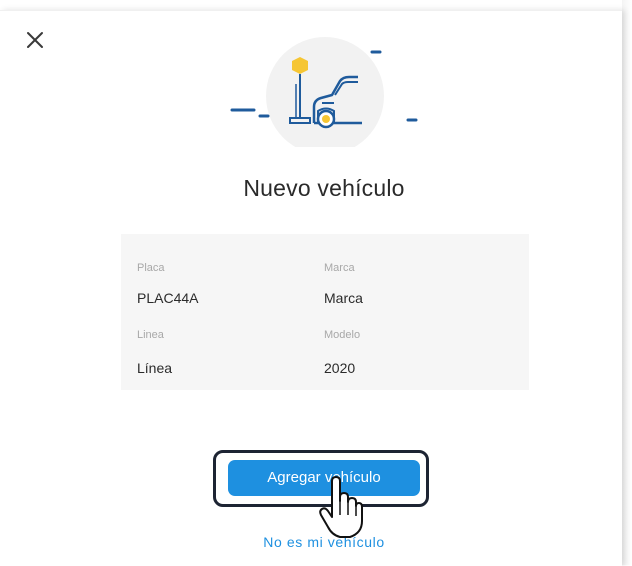 The height and width of the screenshot is (566, 632). What do you see at coordinates (168, 298) in the screenshot?
I see `placa-value: PLAC44A` at bounding box center [168, 298].